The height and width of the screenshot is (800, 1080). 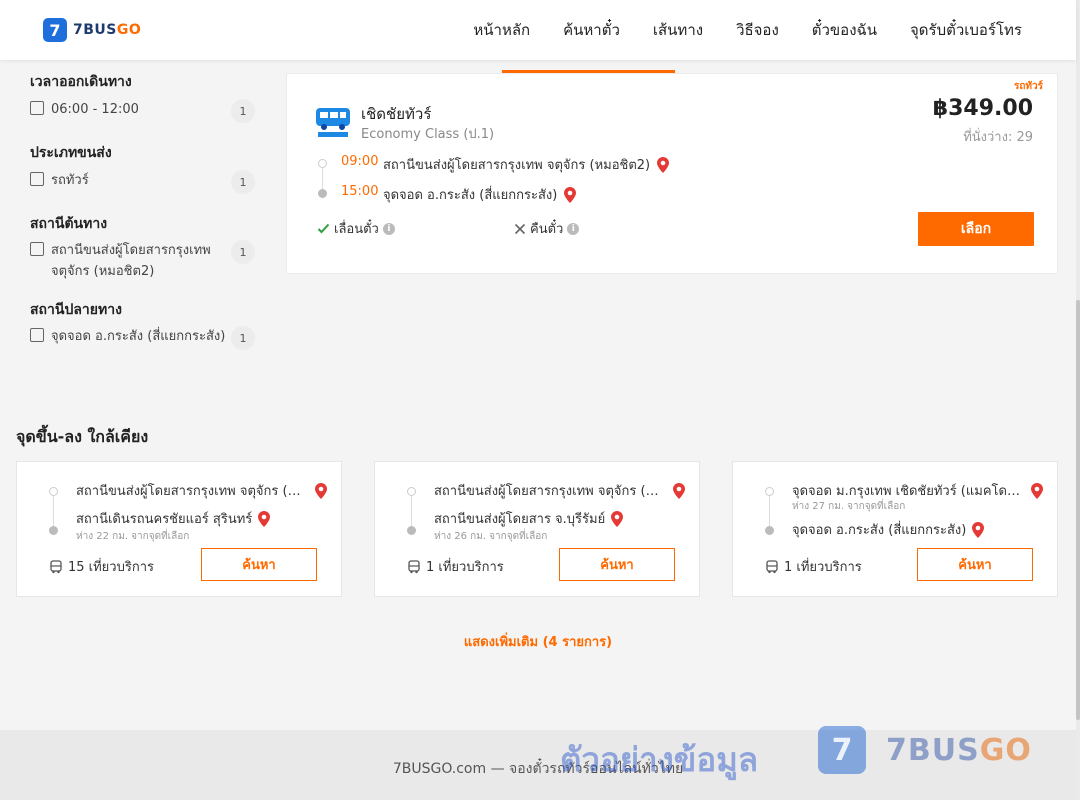 I want to click on cross-icon, so click(x=520, y=228).